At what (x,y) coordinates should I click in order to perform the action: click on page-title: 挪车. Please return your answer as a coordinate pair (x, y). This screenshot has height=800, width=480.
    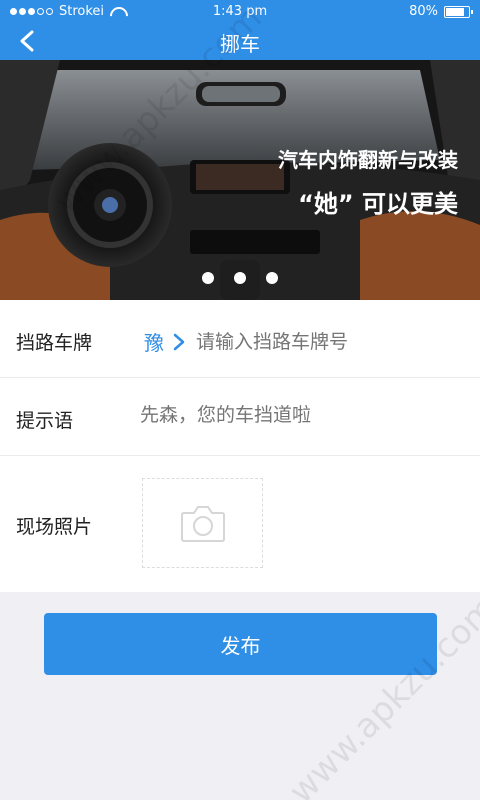
    Looking at the image, I should click on (240, 44).